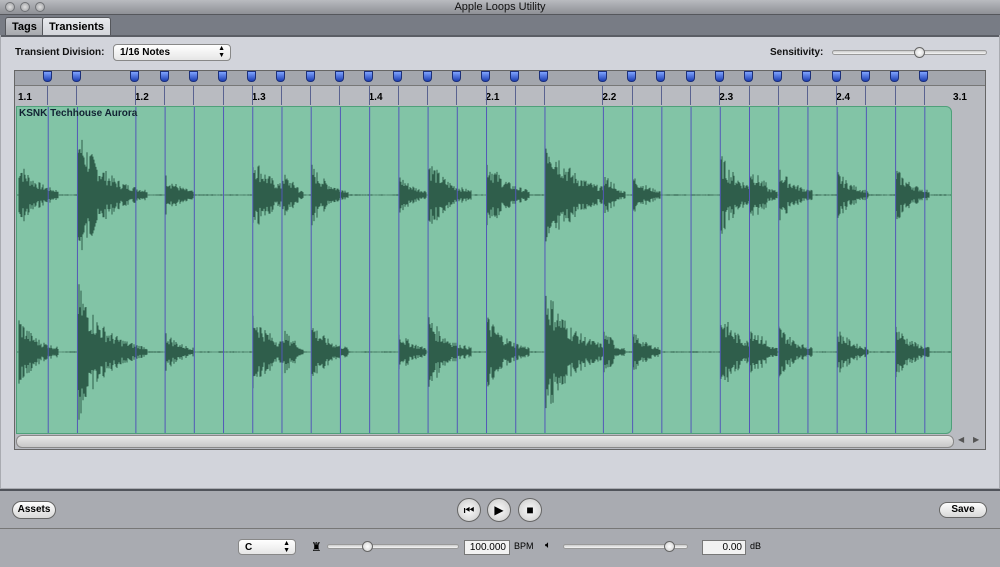 The height and width of the screenshot is (567, 1000). Describe the element at coordinates (960, 97) in the screenshot. I see `ruler-label: 3.1` at that location.